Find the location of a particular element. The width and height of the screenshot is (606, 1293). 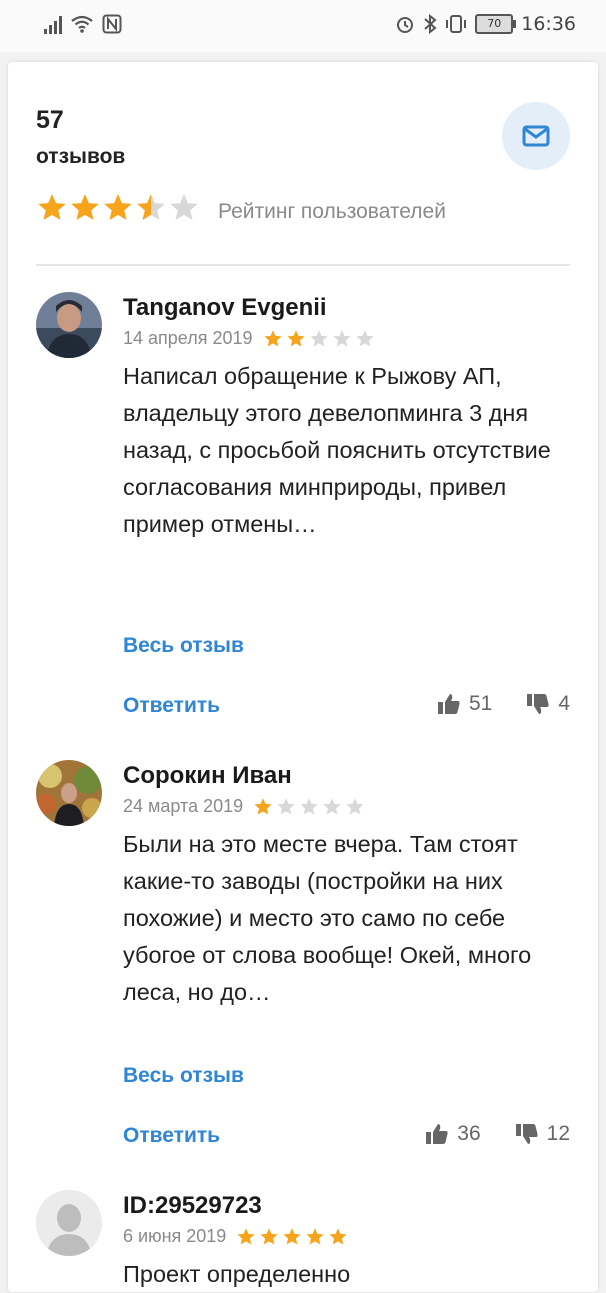

rating-label: Рейтинг пользователей is located at coordinates (332, 211).